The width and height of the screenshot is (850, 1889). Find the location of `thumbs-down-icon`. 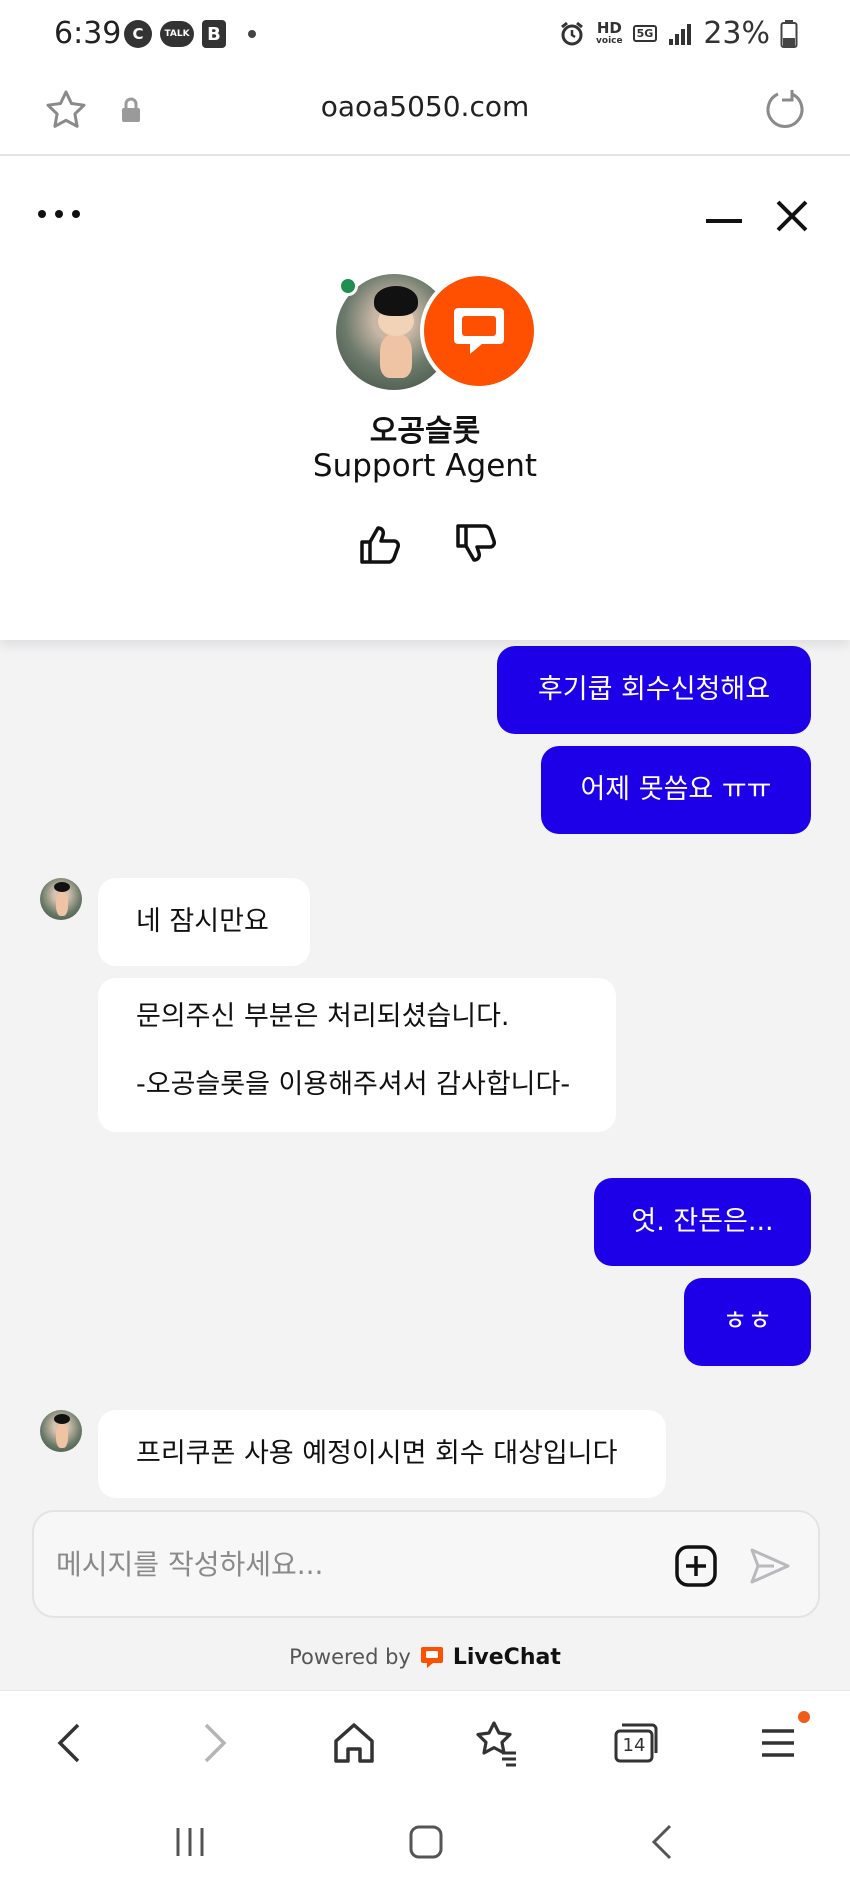

thumbs-down-icon is located at coordinates (476, 544).